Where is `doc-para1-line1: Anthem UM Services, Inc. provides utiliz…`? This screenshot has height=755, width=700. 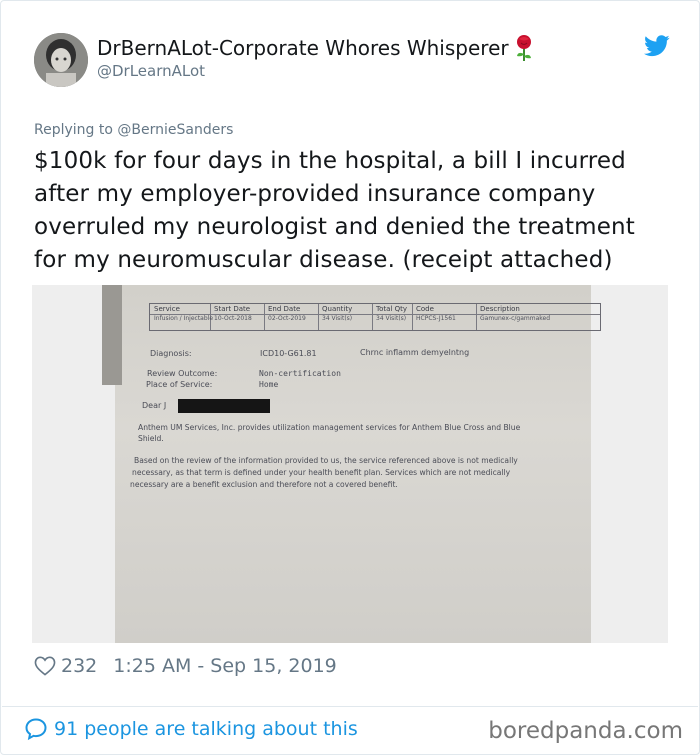
doc-para1-line1: Anthem UM Services, Inc. provides utiliz… is located at coordinates (329, 427).